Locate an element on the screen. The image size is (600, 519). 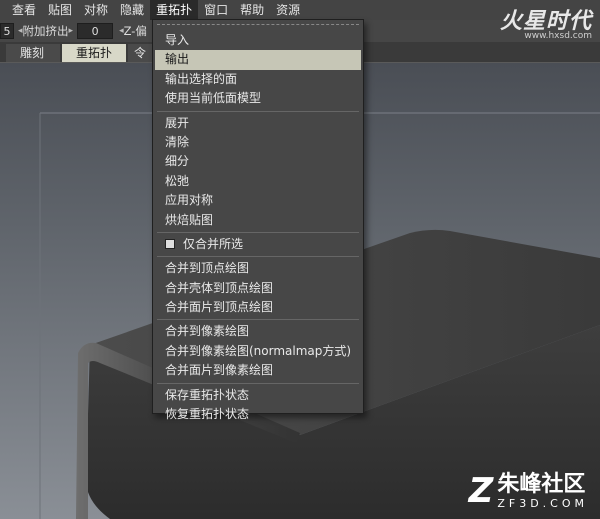
menu-window: 窗口 is located at coordinates (216, 10).